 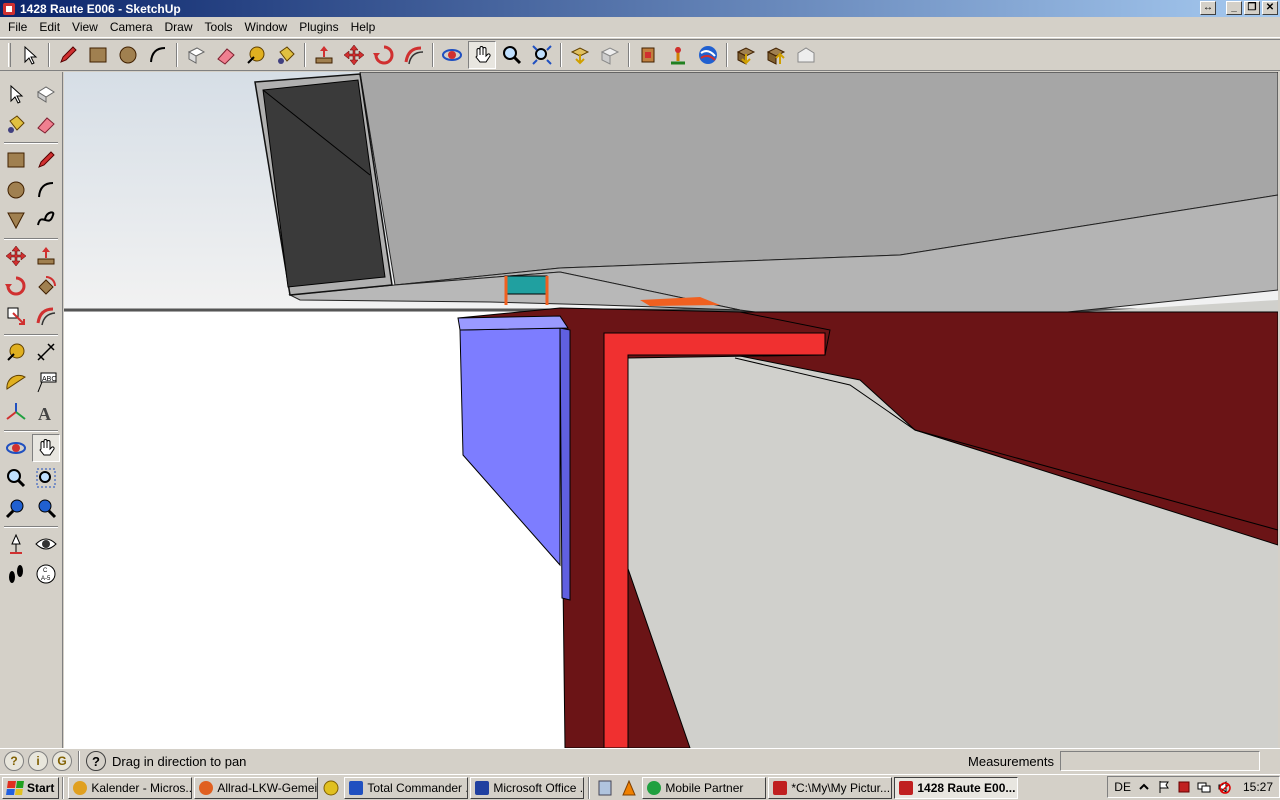 I want to click on flag-icon, so click(x=1164, y=787).